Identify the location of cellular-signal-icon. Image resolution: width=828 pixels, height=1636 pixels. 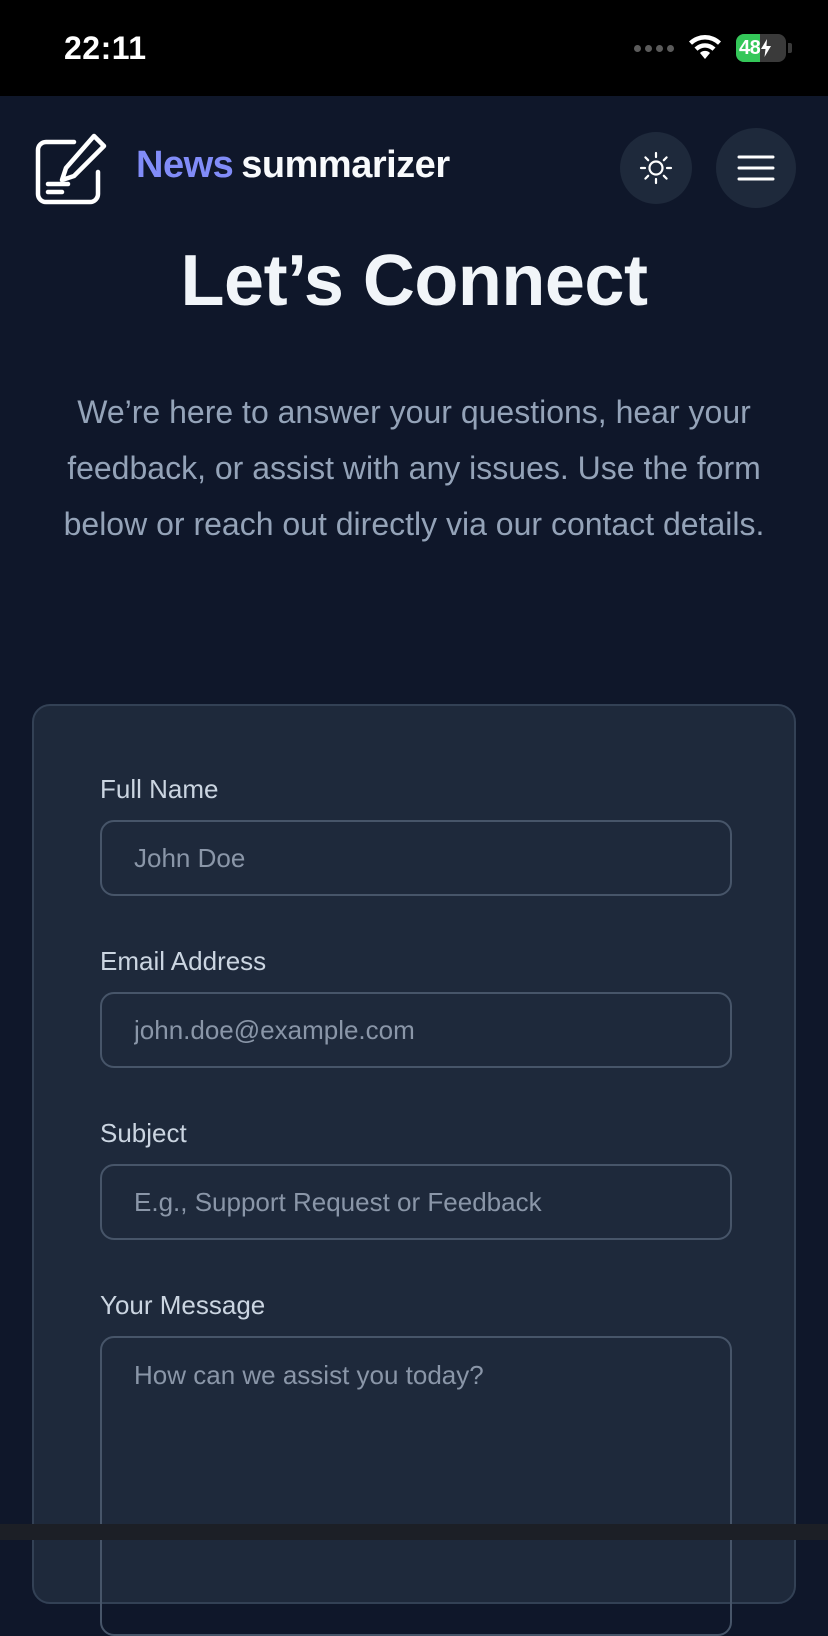
(654, 48).